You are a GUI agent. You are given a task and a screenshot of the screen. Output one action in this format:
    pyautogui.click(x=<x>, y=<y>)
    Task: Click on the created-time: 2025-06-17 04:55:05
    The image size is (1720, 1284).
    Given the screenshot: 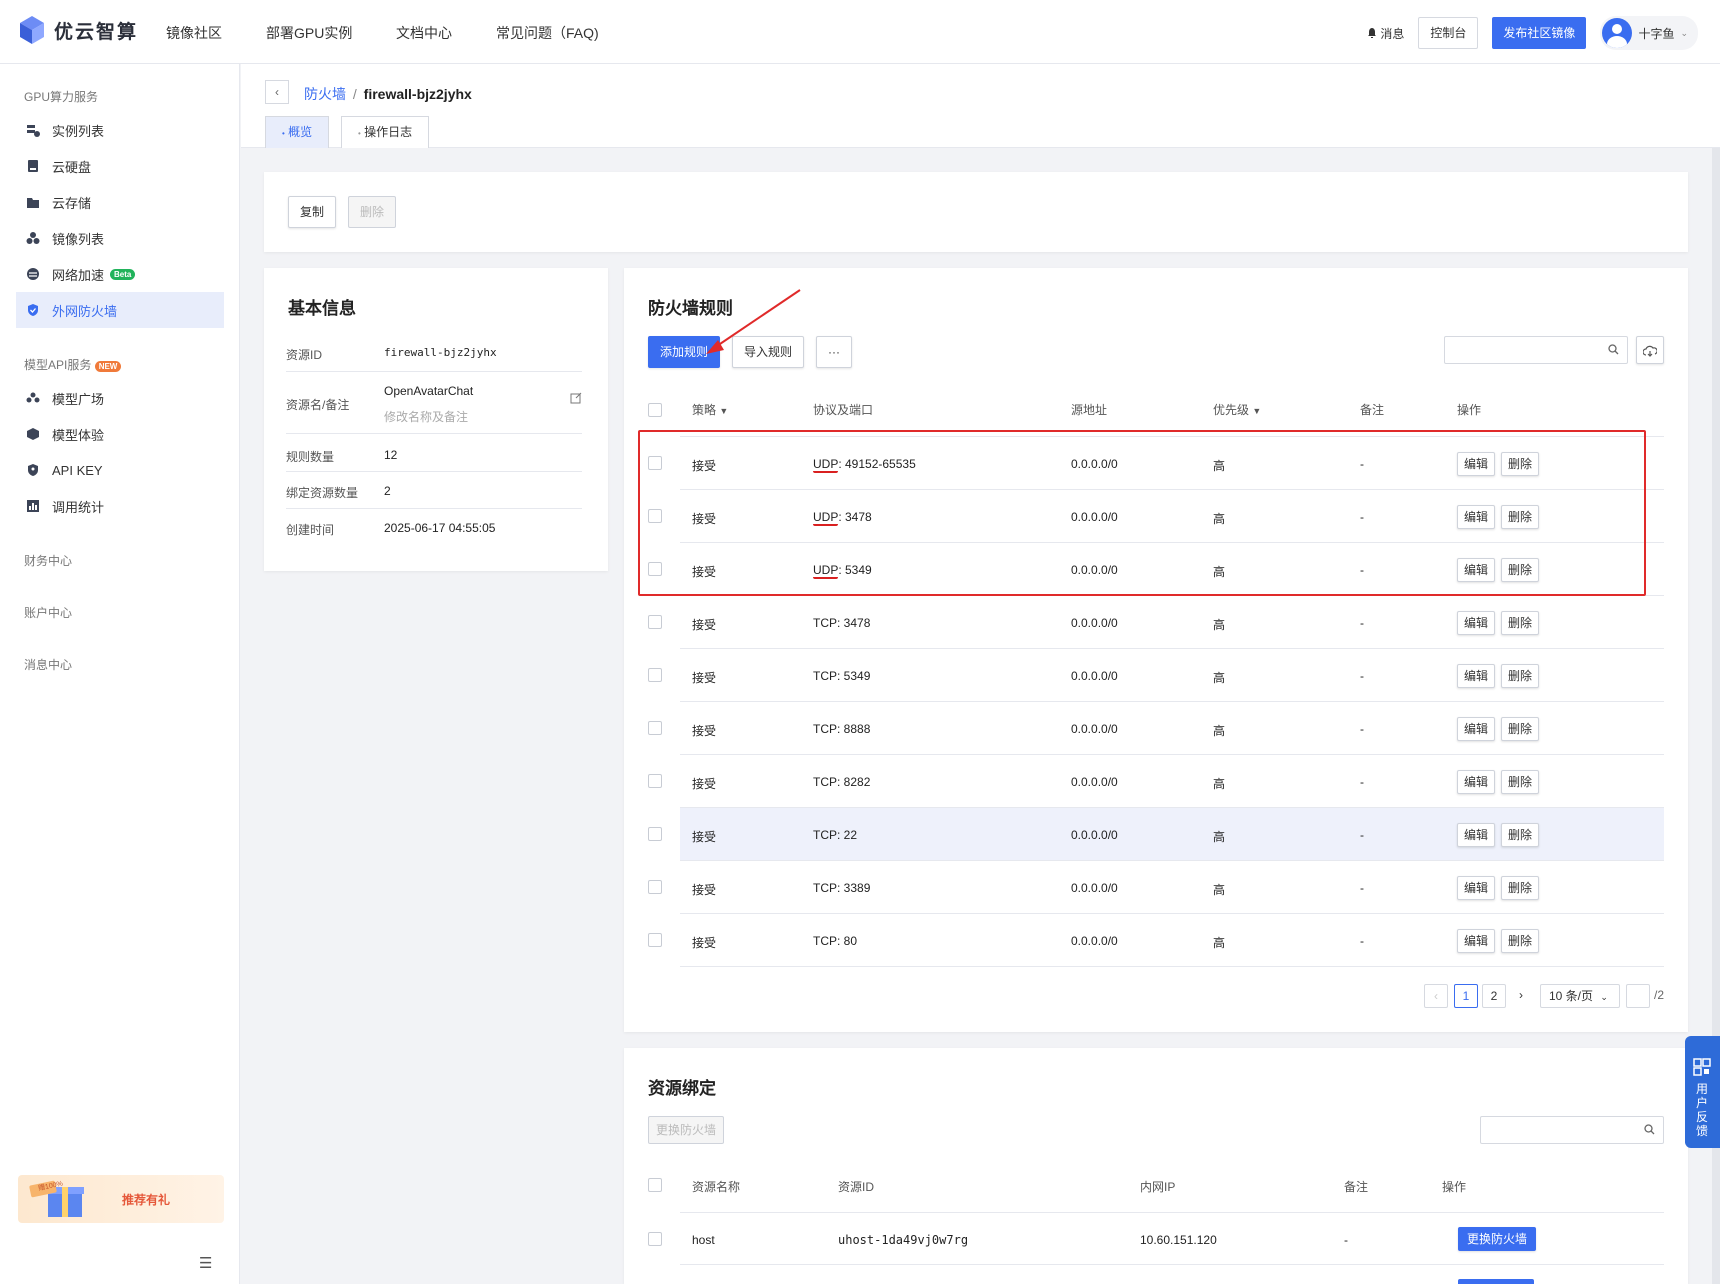 What is the action you would take?
    pyautogui.click(x=440, y=528)
    